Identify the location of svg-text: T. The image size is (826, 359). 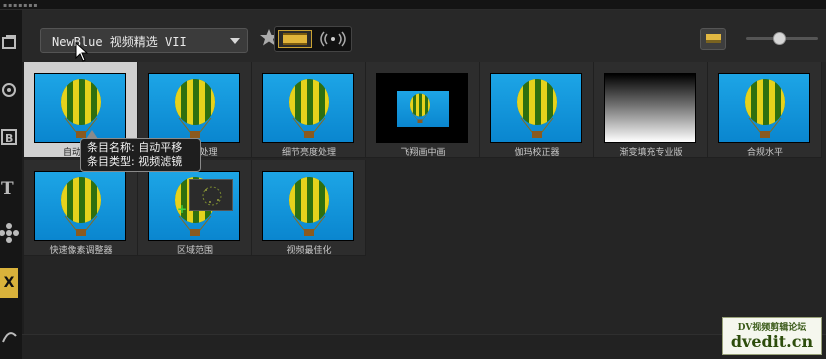
(7, 189).